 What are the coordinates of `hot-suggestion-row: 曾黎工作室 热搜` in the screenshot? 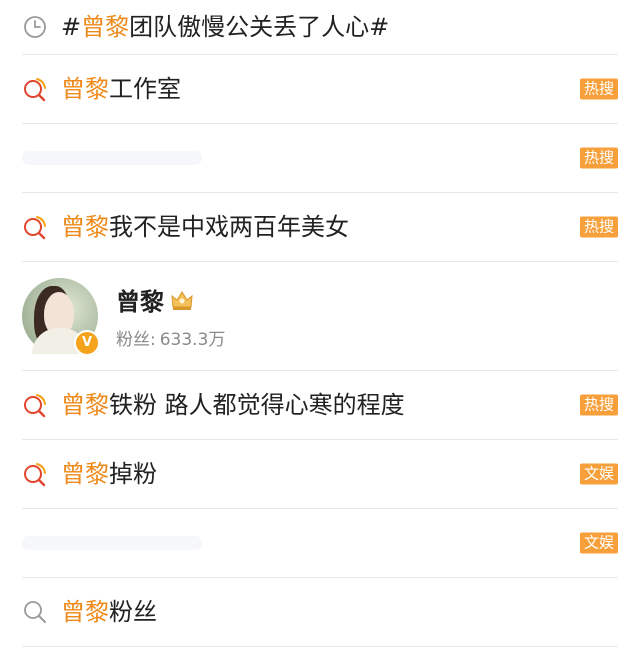 It's located at (320, 89).